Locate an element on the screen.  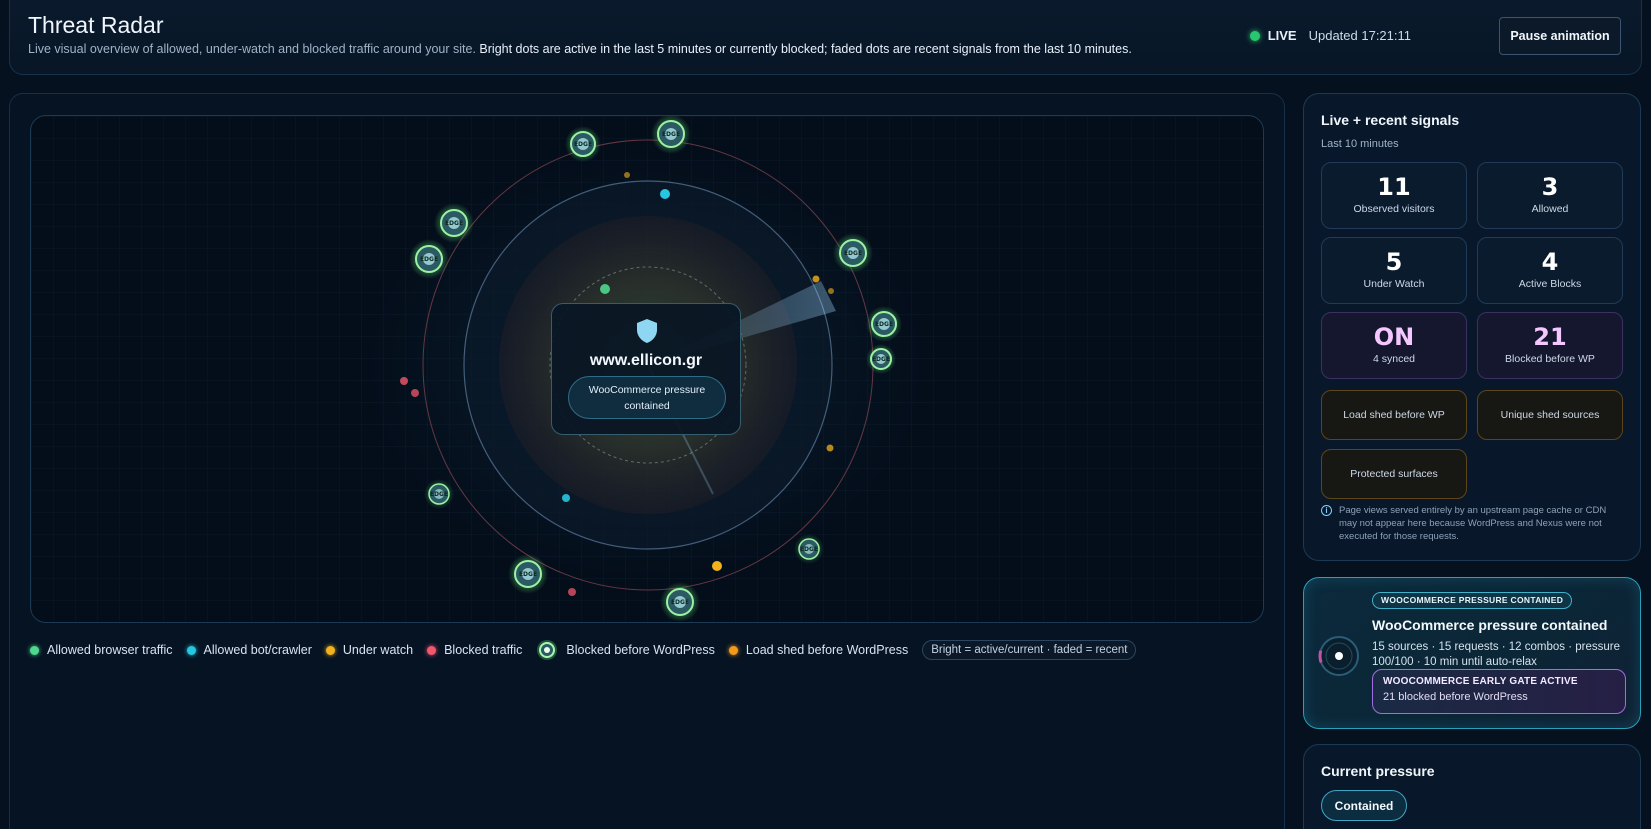
stat-load-shed: Load shed before WP is located at coordinates (1394, 415).